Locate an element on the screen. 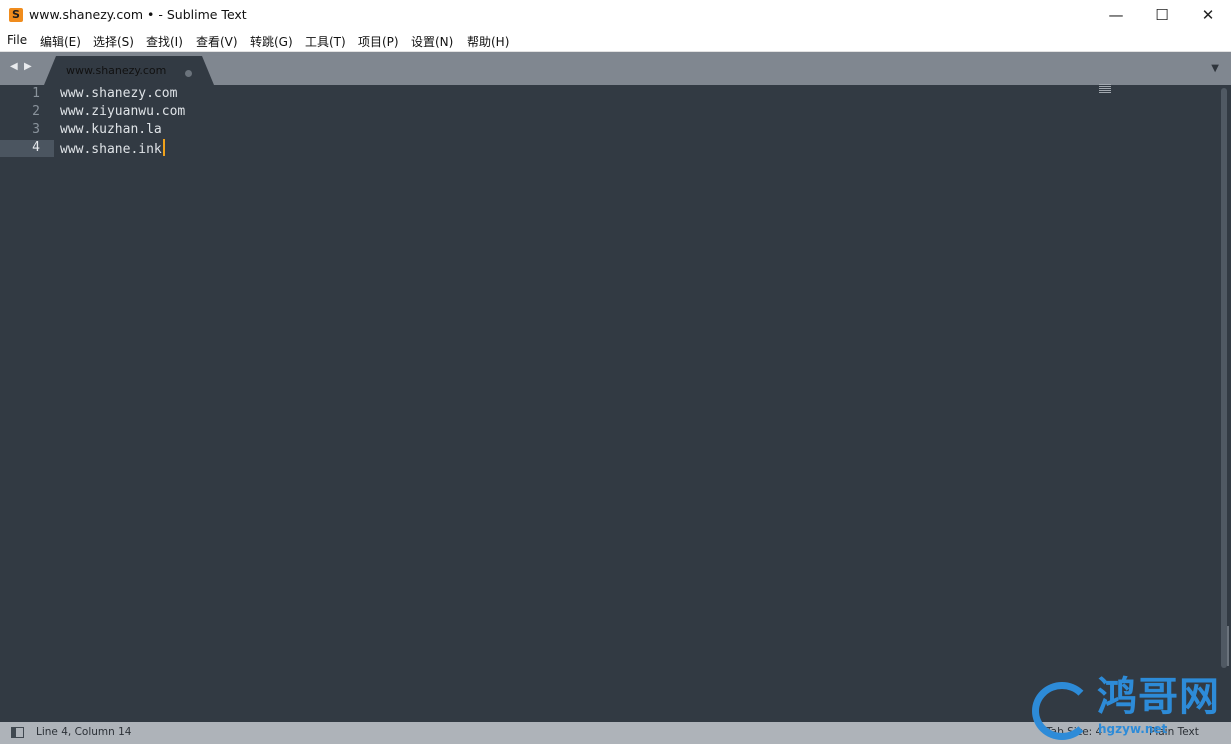 This screenshot has height=744, width=1231. tab-list-icon: ▼ is located at coordinates (1215, 68).